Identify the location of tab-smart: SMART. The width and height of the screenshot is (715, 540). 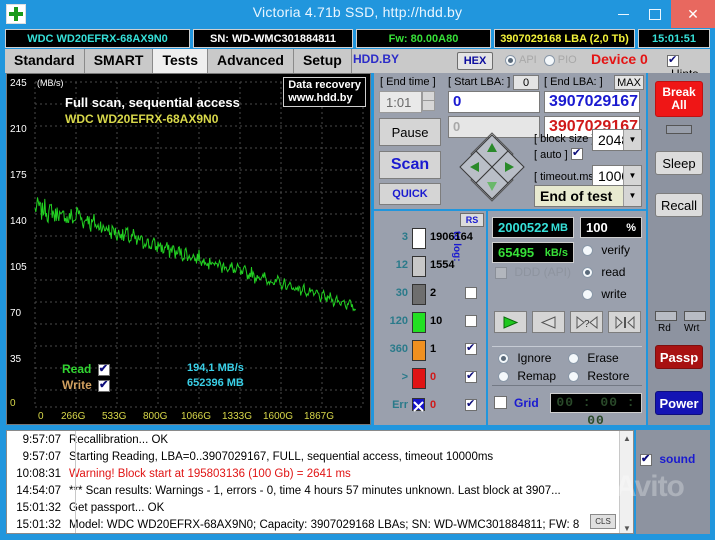
(119, 61).